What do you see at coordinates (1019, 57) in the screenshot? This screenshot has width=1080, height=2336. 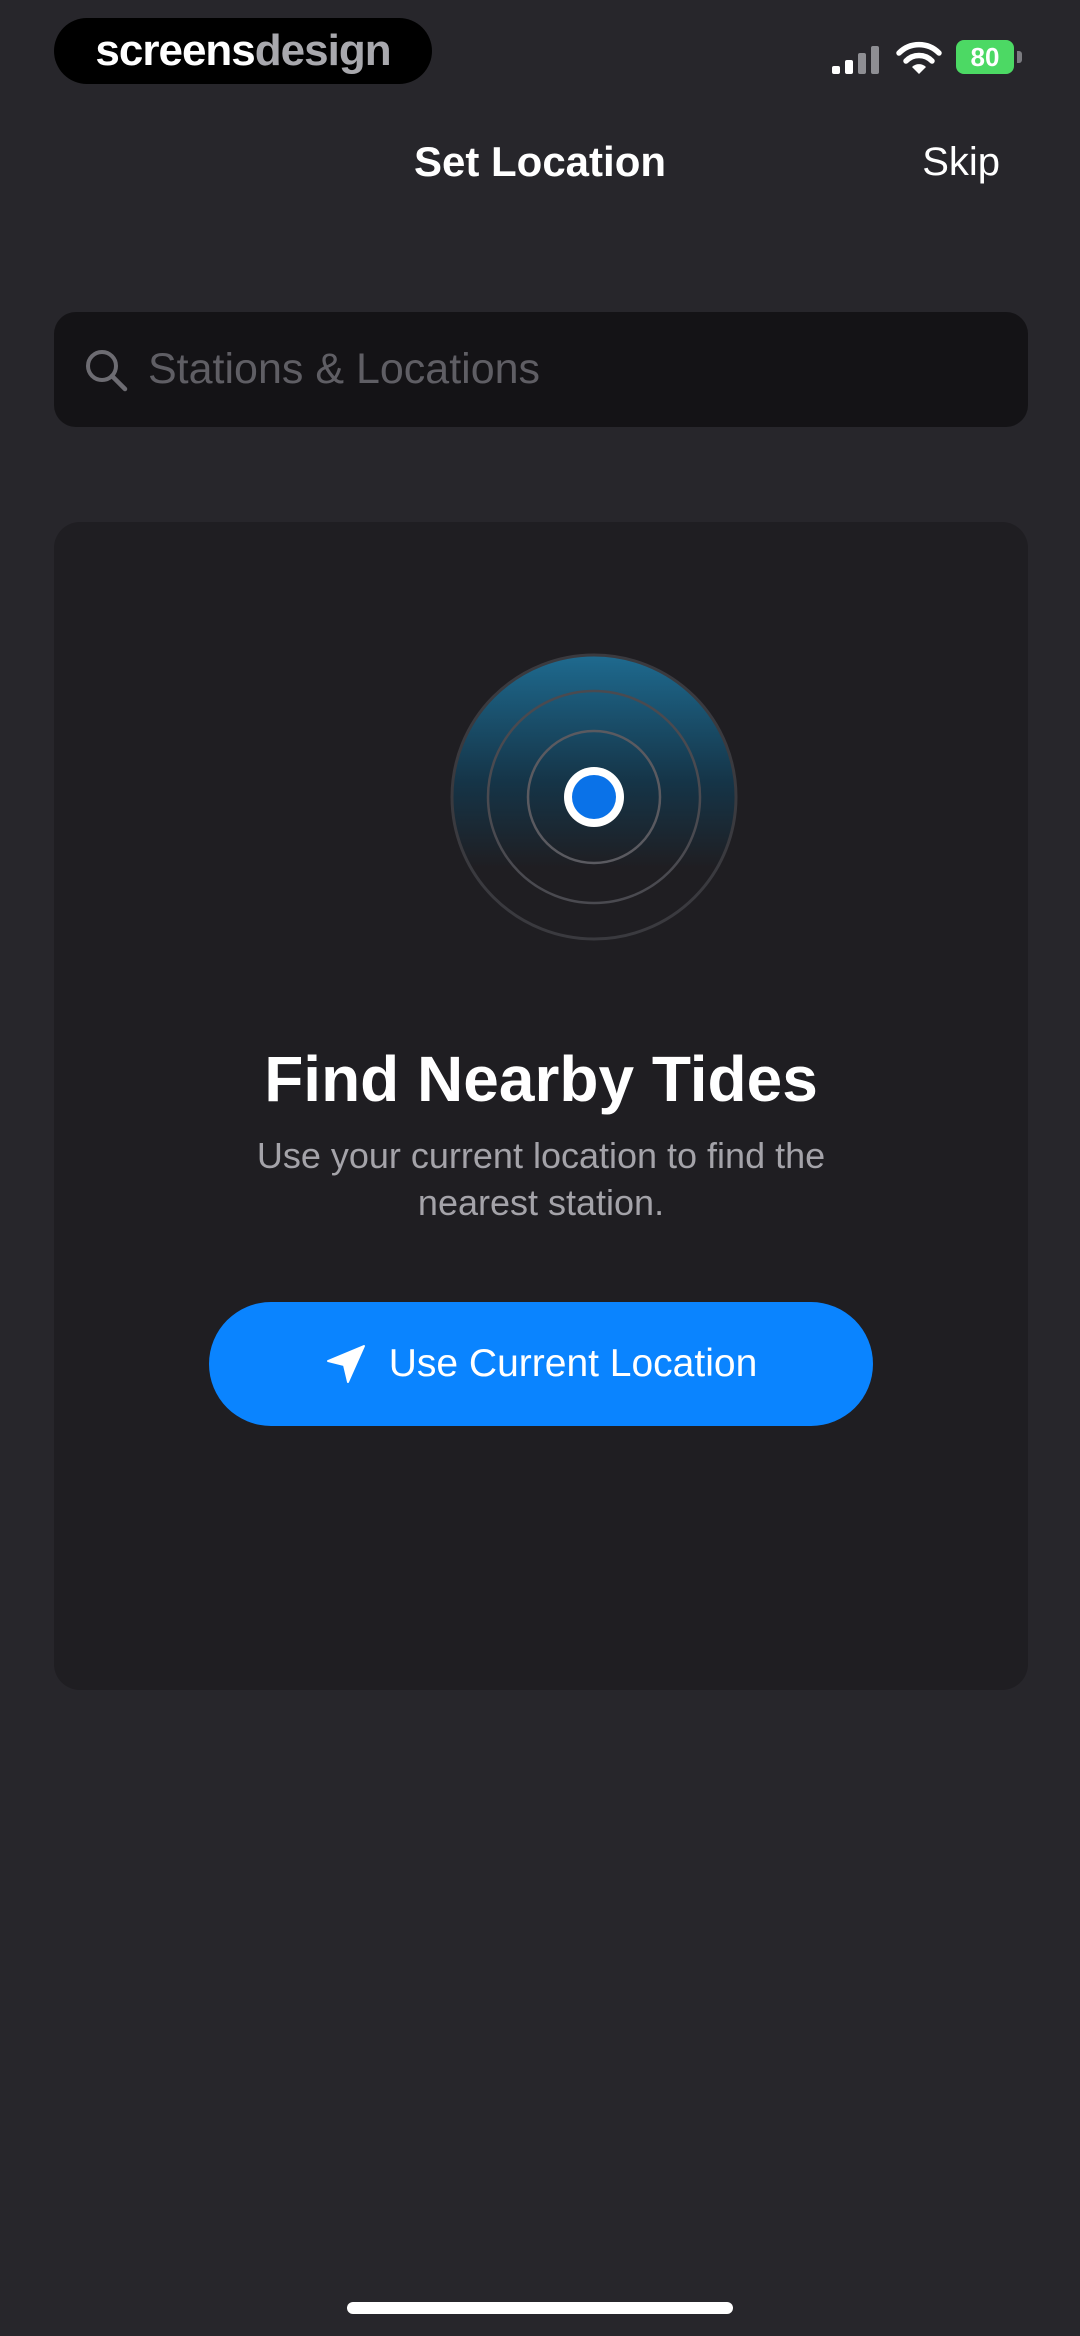 I see `battery-cap` at bounding box center [1019, 57].